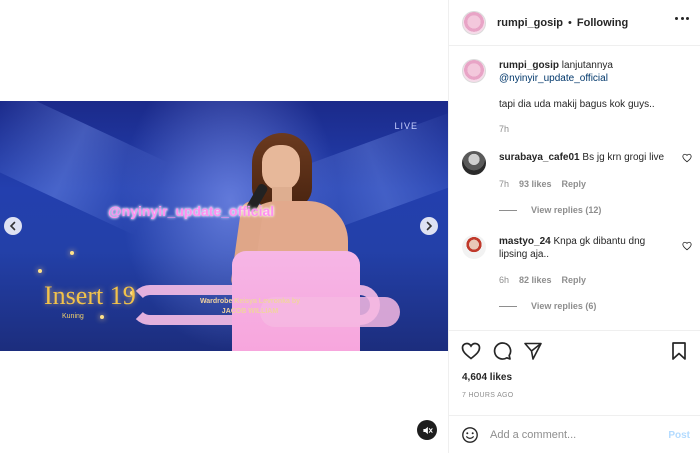  I want to click on singer-face, so click(281, 168).